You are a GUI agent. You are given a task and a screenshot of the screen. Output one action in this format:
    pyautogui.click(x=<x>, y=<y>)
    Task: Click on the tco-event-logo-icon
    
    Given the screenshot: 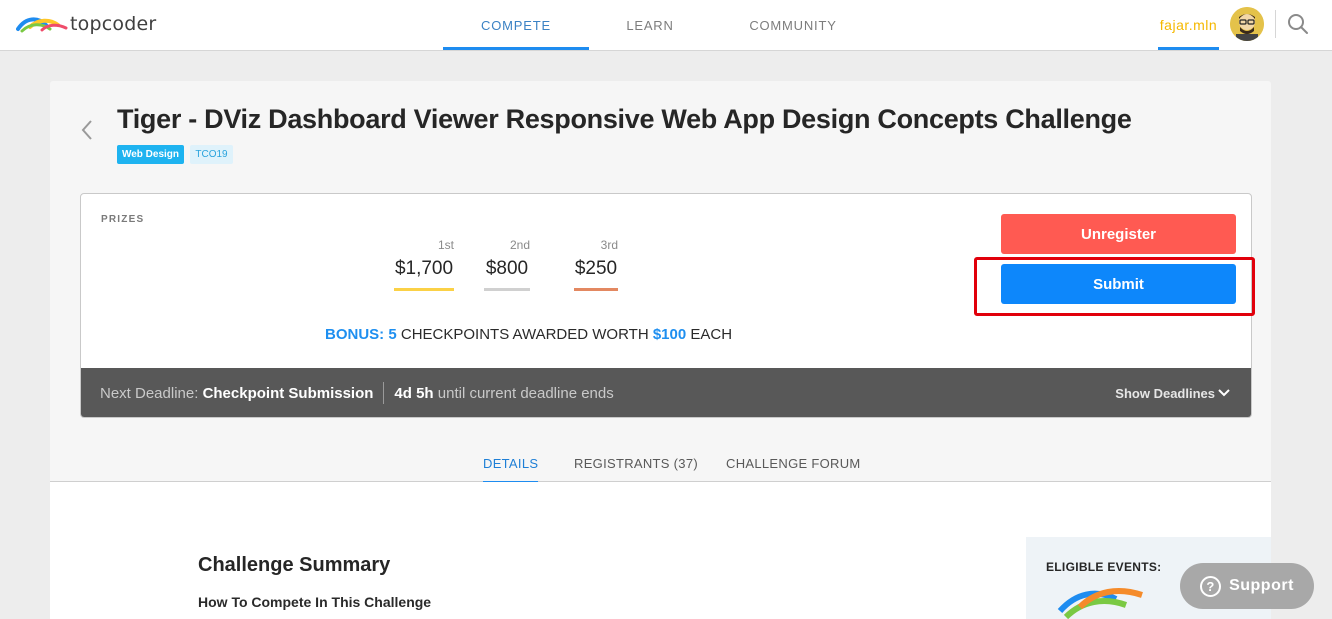 What is the action you would take?
    pyautogui.click(x=1101, y=600)
    